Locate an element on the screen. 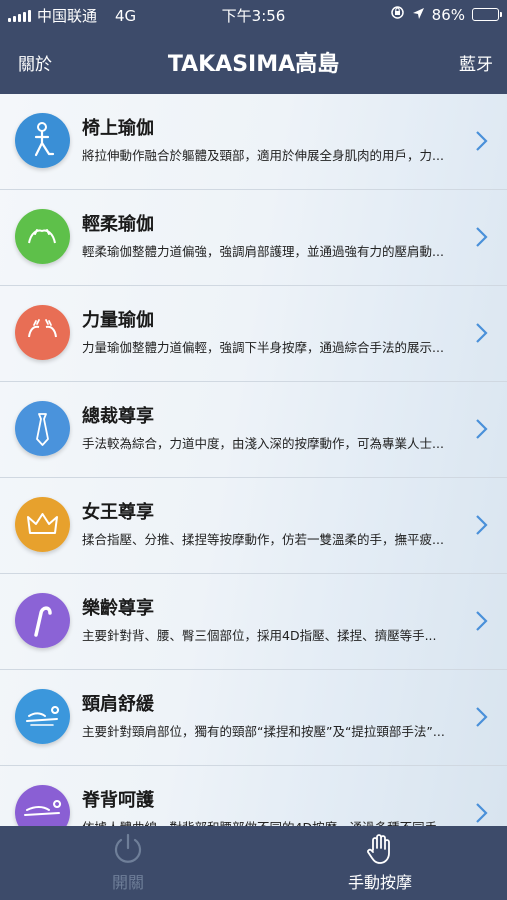  battery-percent: 86% is located at coordinates (448, 14).